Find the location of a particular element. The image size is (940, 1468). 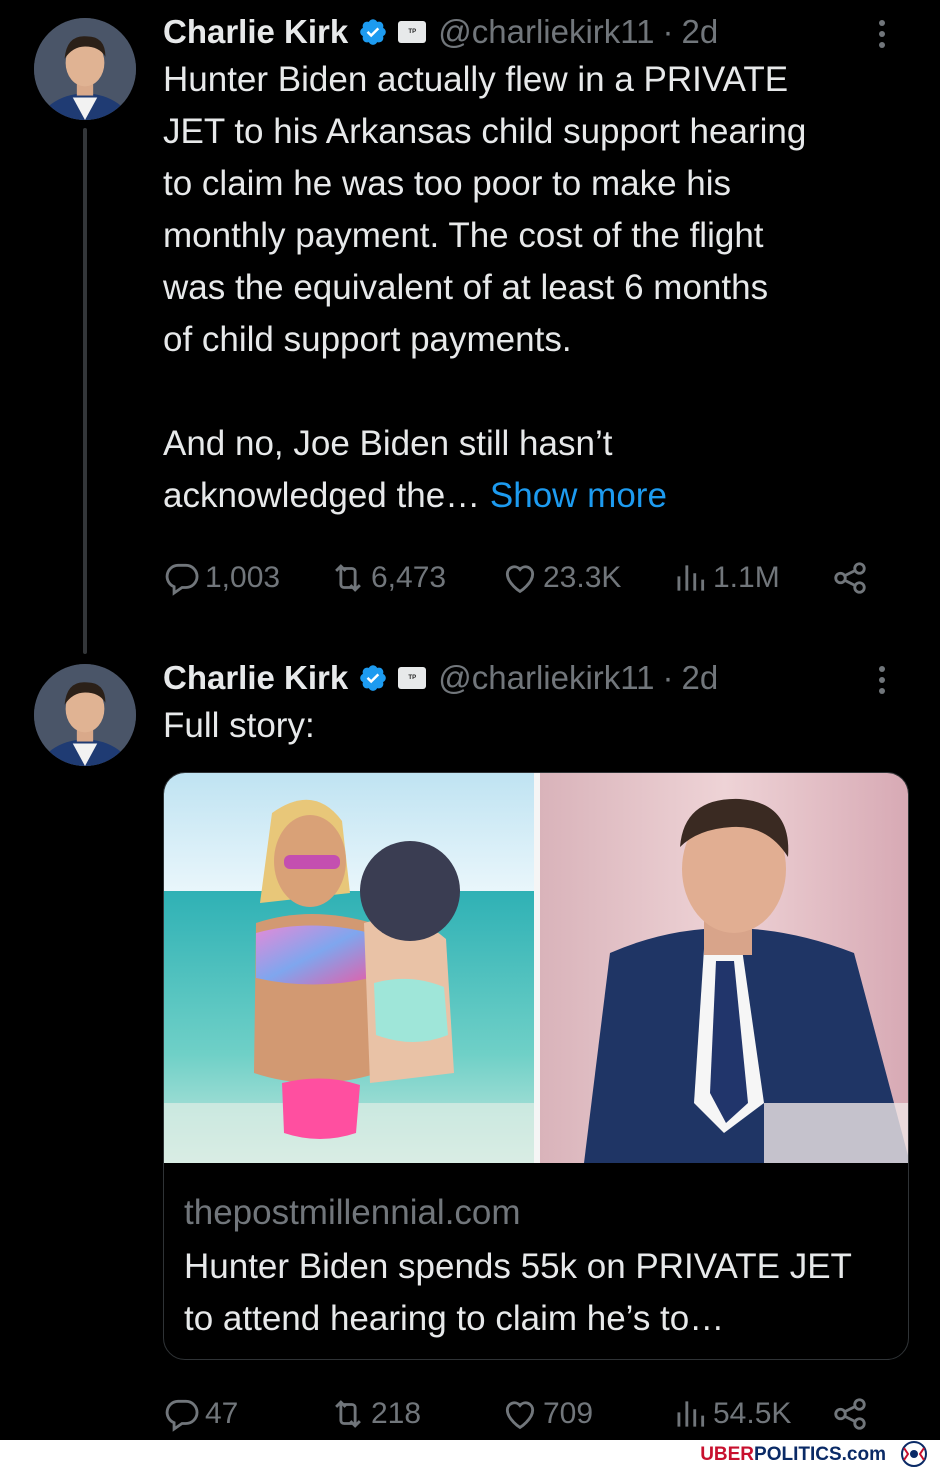

repost-button: 218 is located at coordinates (375, 1414).